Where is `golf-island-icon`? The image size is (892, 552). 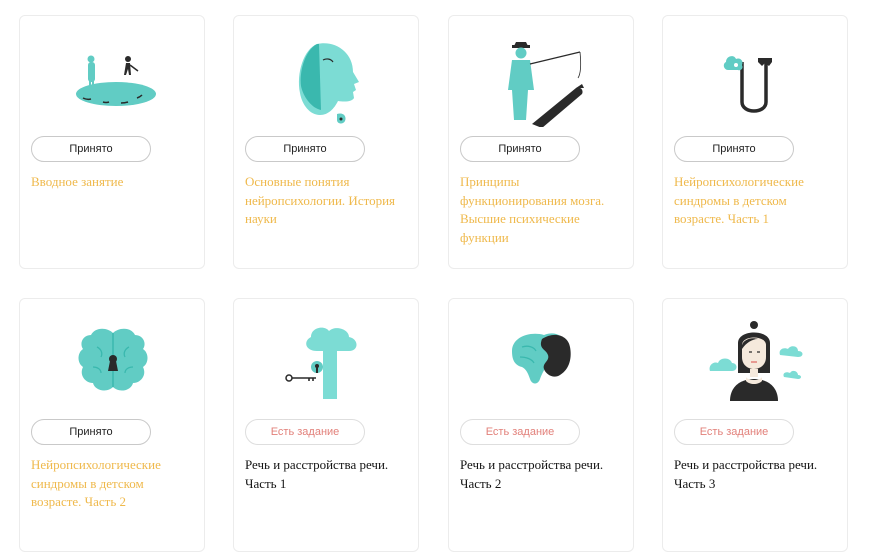 golf-island-icon is located at coordinates (113, 79).